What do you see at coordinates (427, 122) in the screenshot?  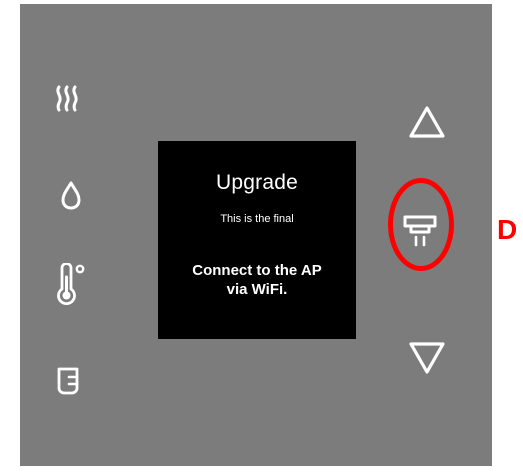 I see `arrow-up-triangle-icon` at bounding box center [427, 122].